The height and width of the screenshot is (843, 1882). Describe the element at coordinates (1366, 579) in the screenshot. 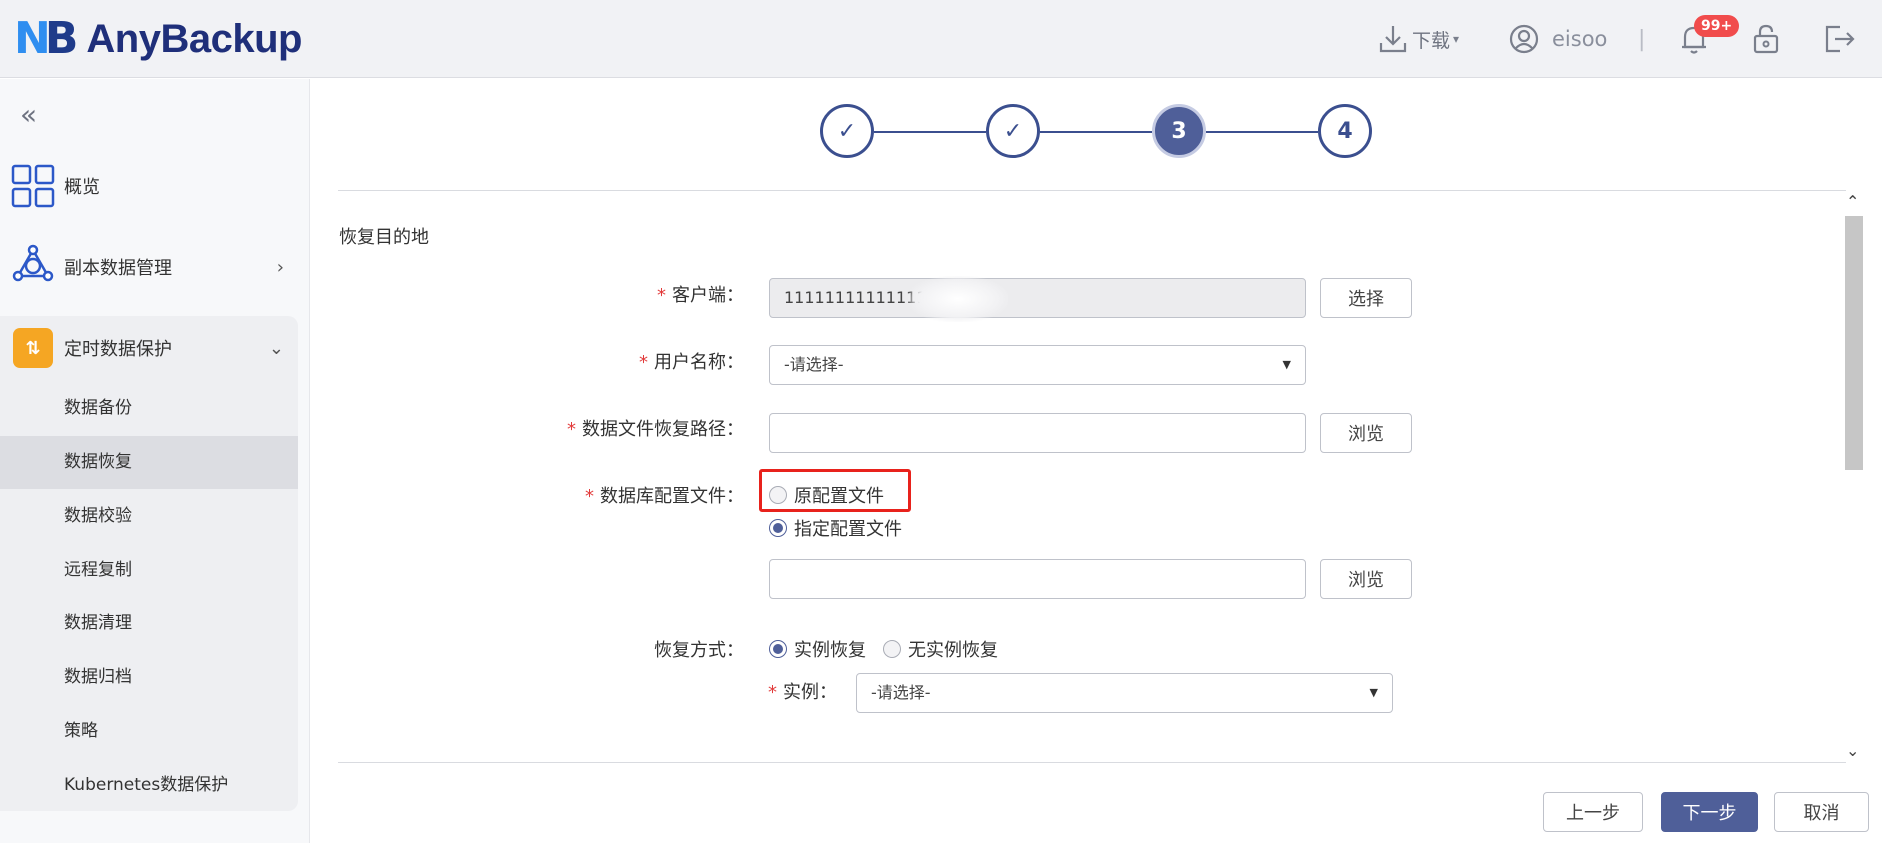

I see `browse-config-button: 浏览` at that location.